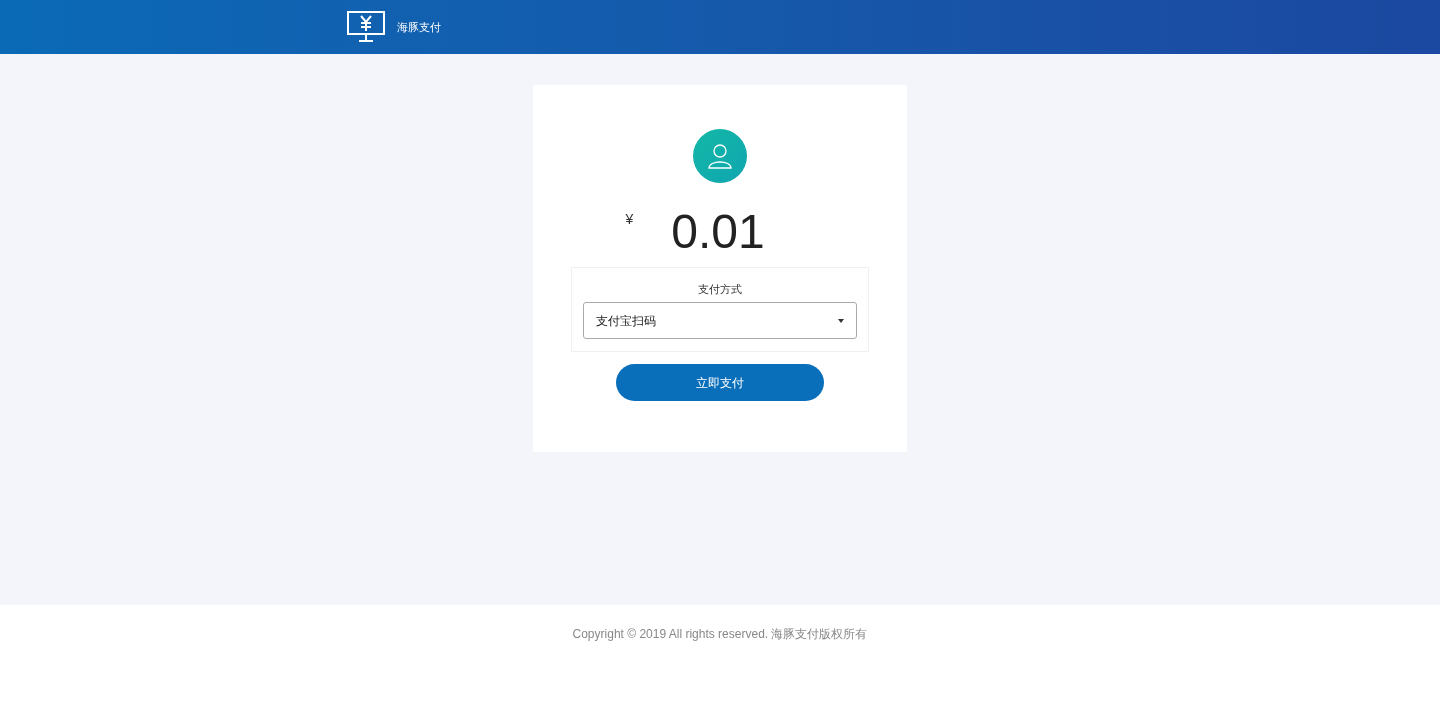 The height and width of the screenshot is (702, 1440). What do you see at coordinates (629, 219) in the screenshot?
I see `currency-symbol: ¥` at bounding box center [629, 219].